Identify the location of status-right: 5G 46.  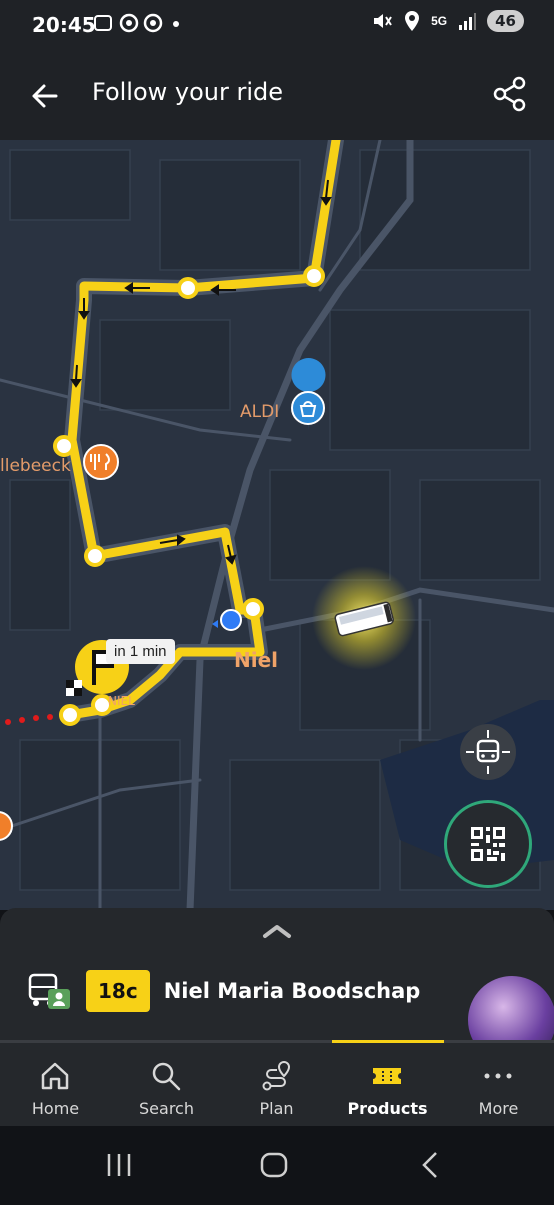
(447, 21).